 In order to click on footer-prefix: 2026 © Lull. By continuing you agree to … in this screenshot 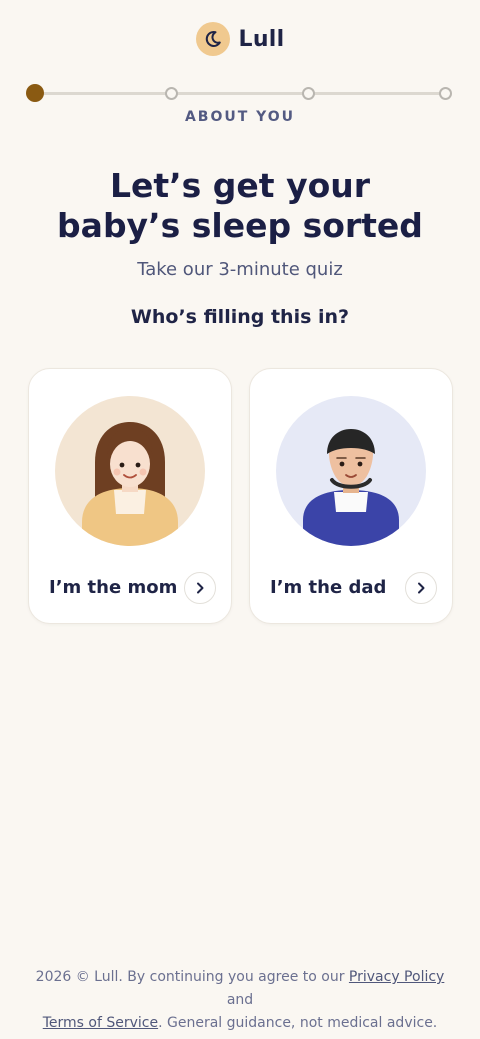, I will do `click(190, 977)`.